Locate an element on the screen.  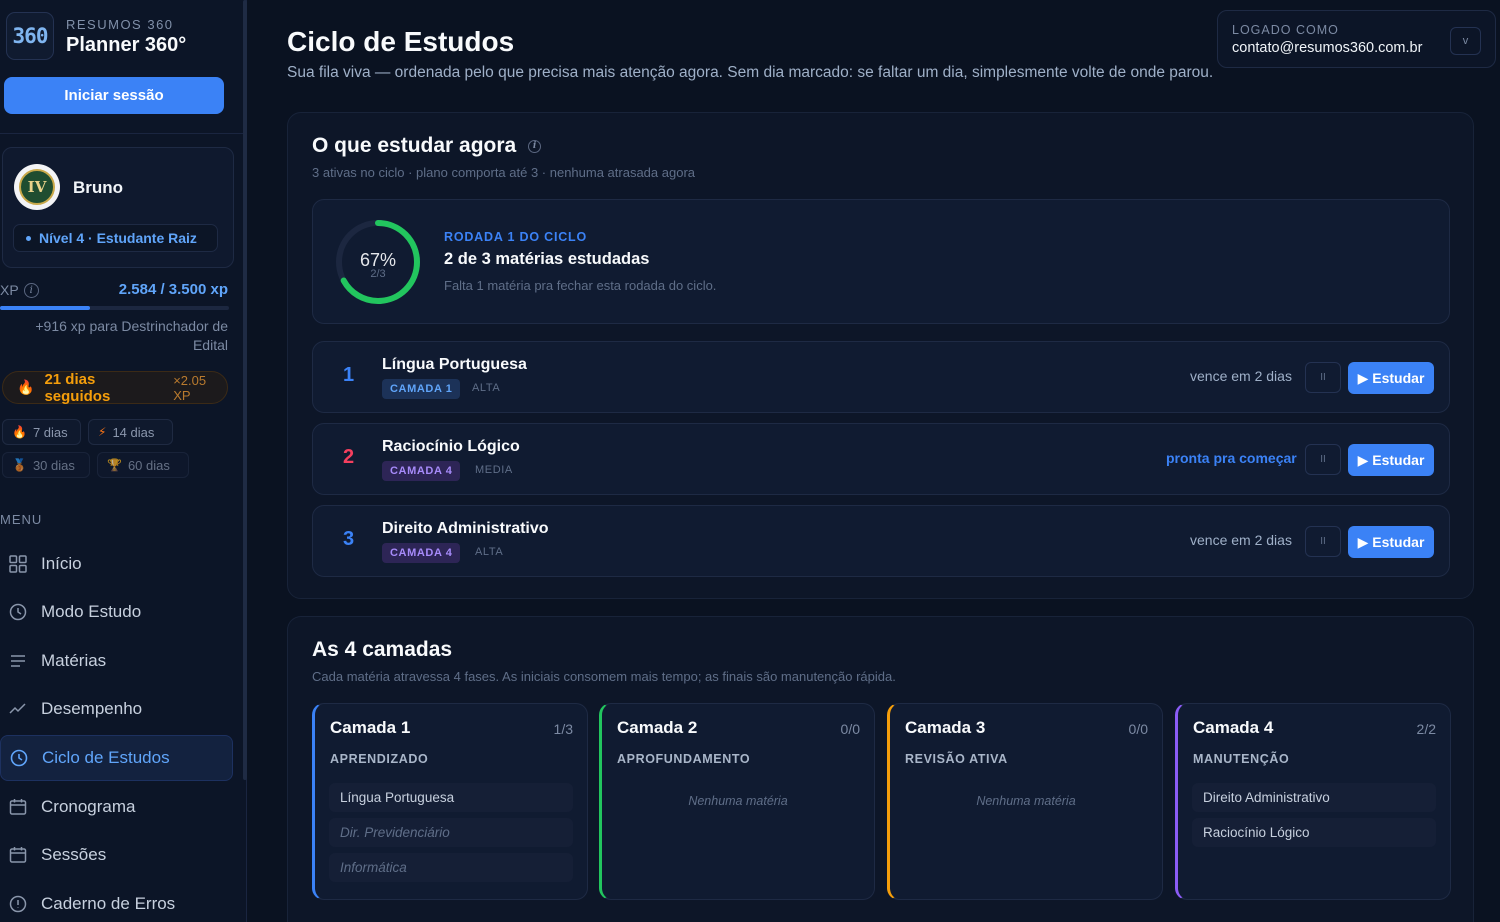
alert-icon is located at coordinates (18, 904).